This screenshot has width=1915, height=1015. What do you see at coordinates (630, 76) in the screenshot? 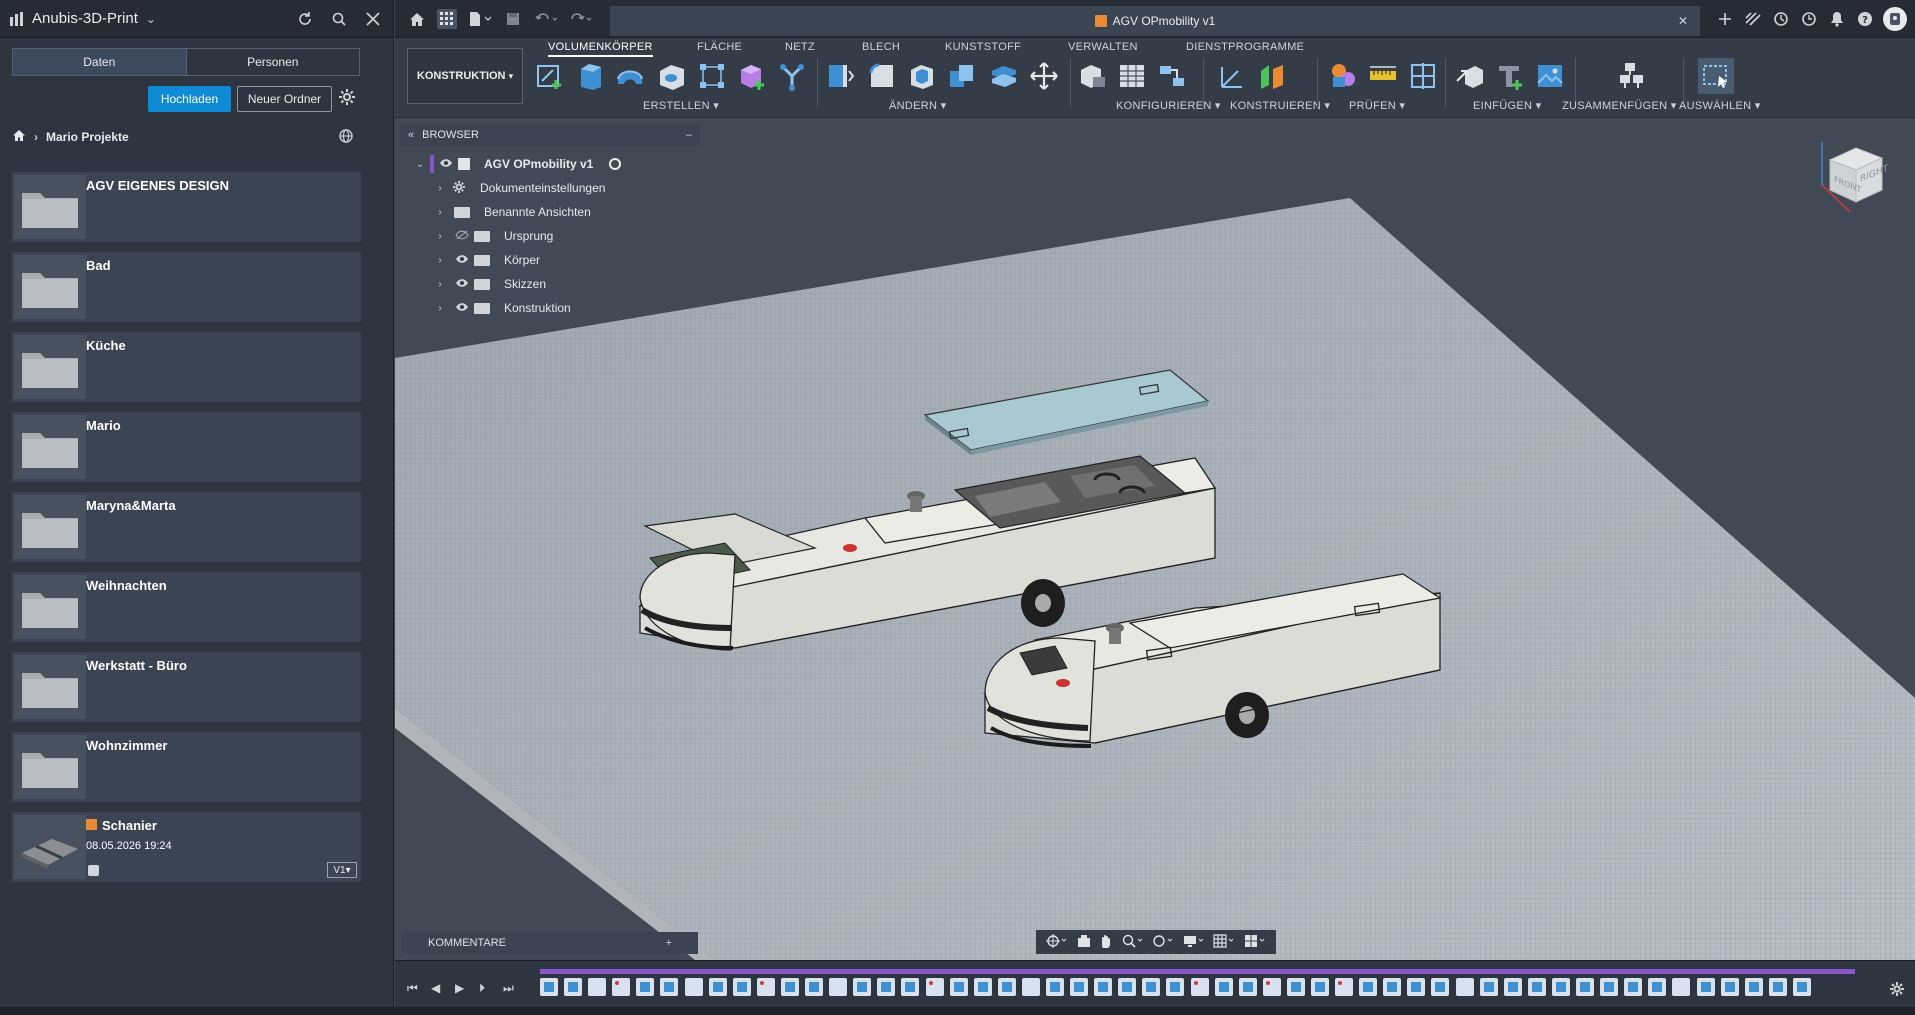
I see `revolve-icon` at bounding box center [630, 76].